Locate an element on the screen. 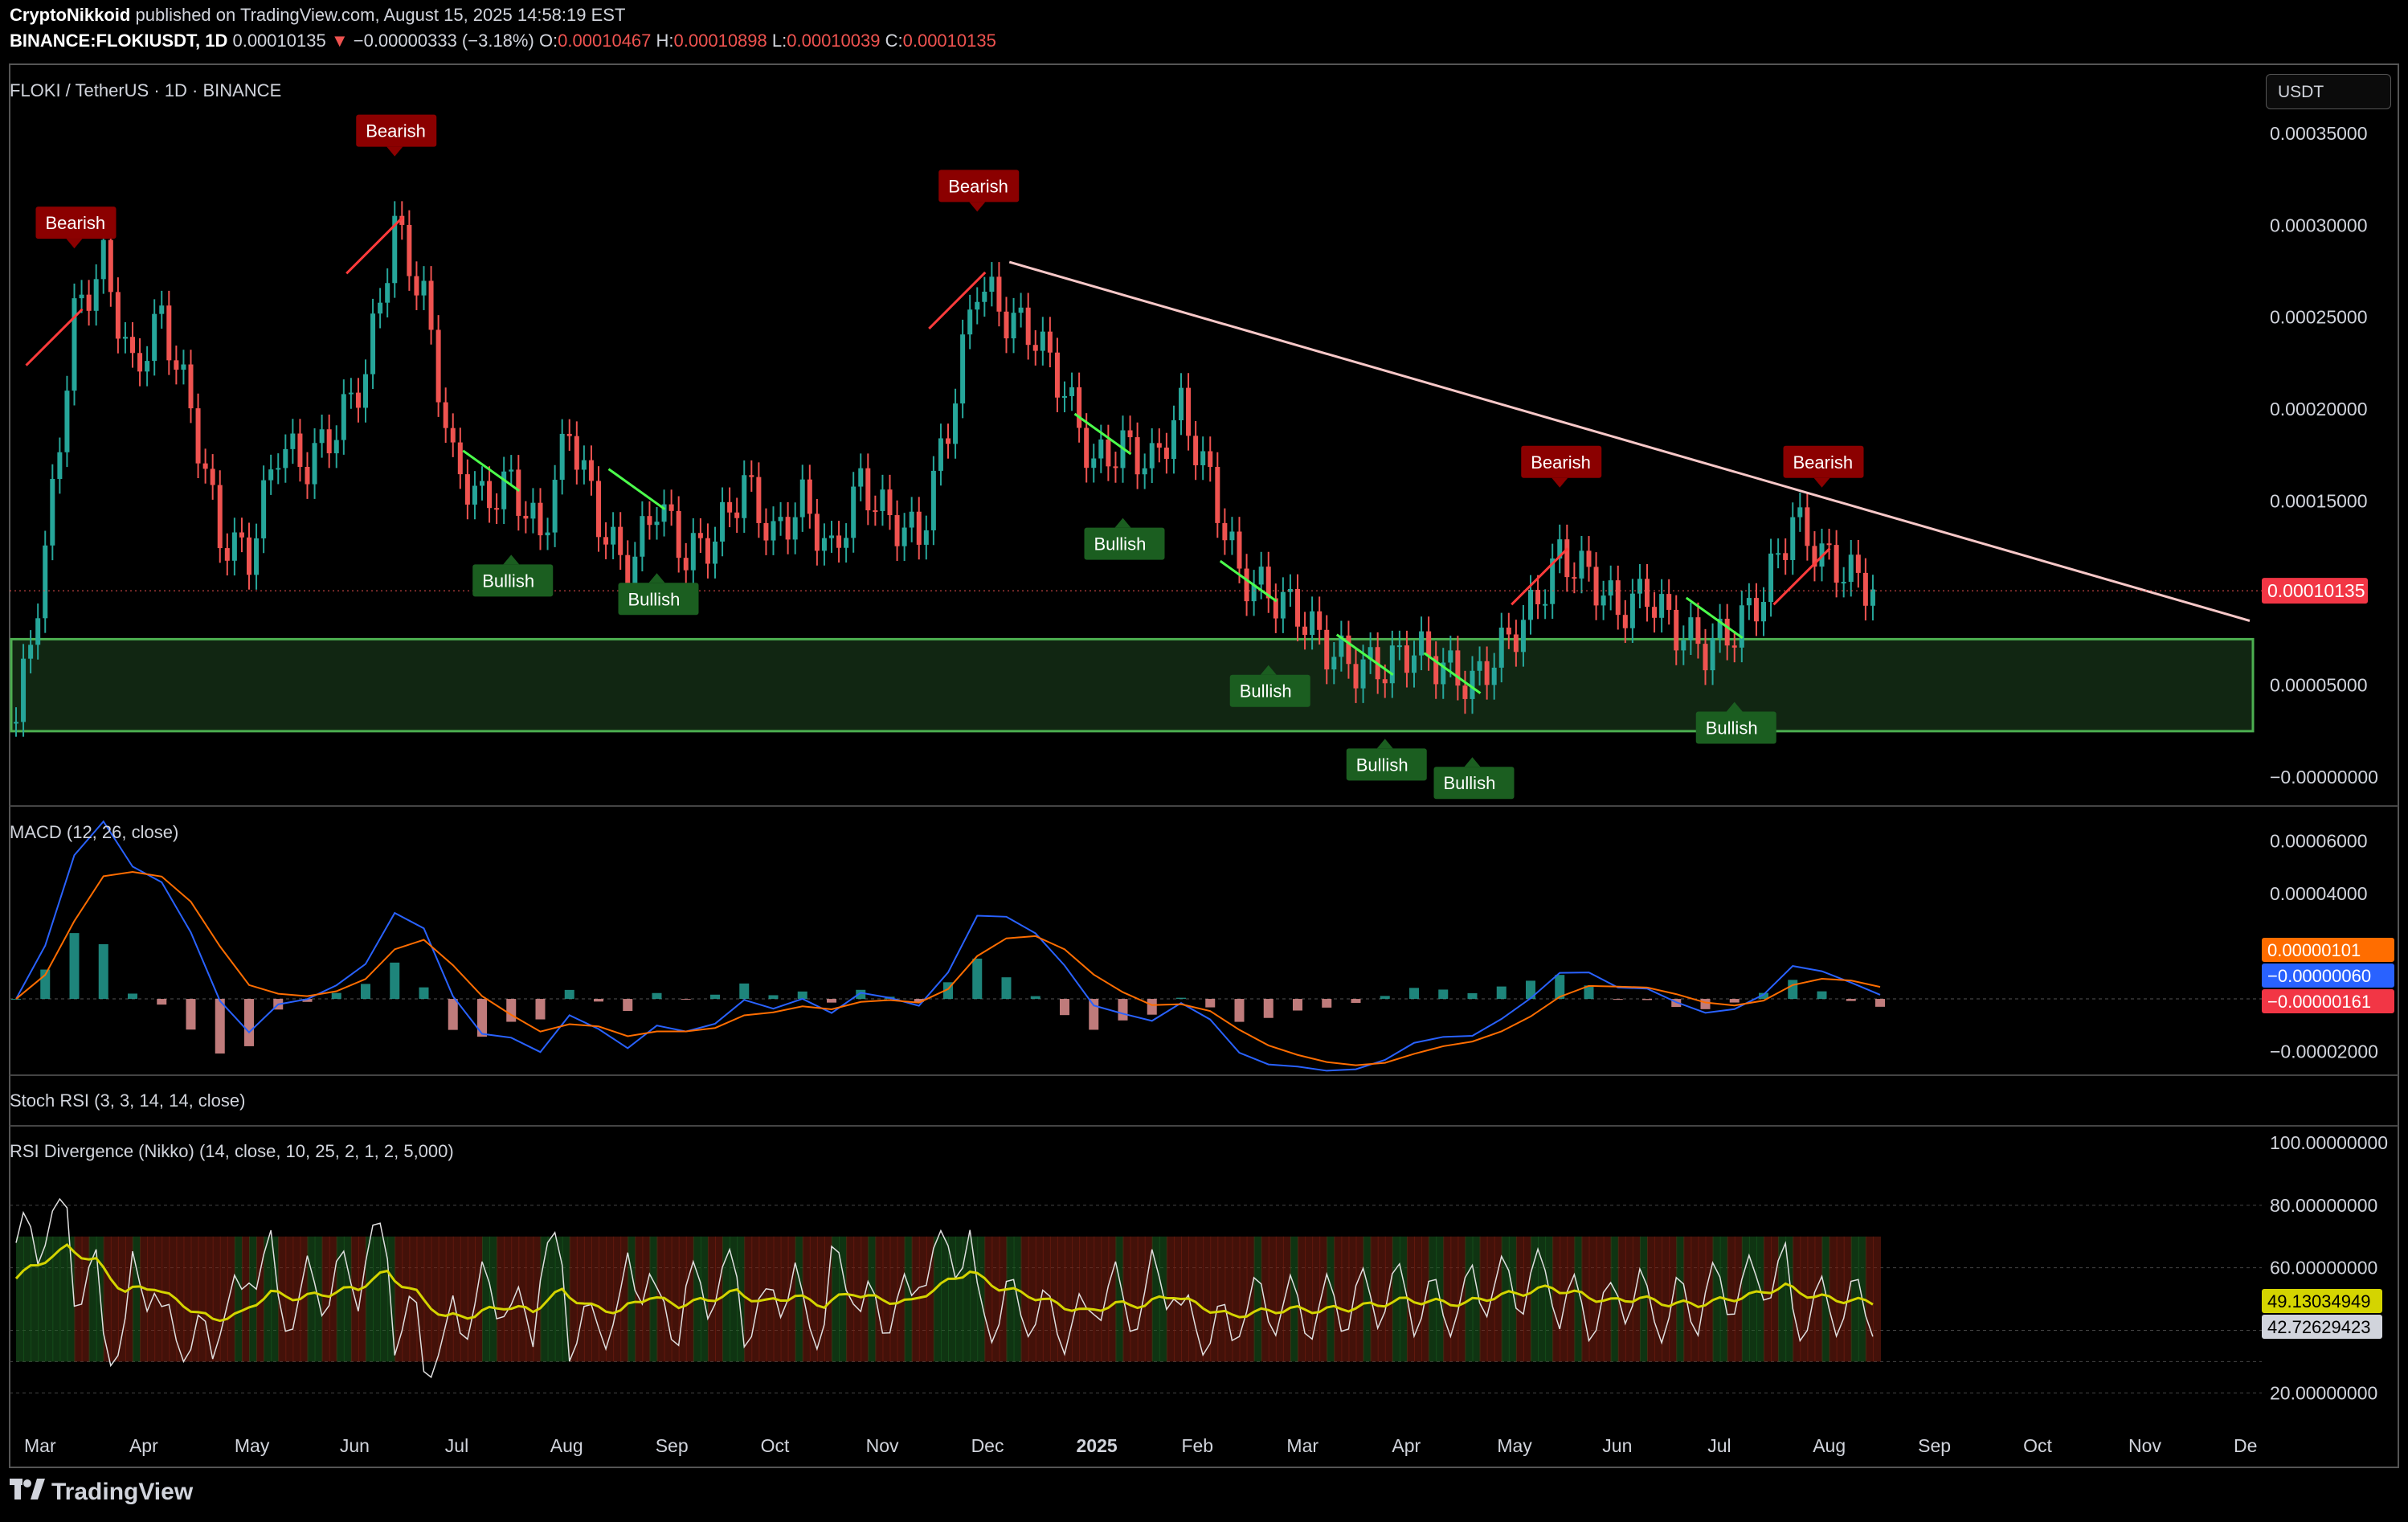  currency-button: USDT is located at coordinates (2328, 91).